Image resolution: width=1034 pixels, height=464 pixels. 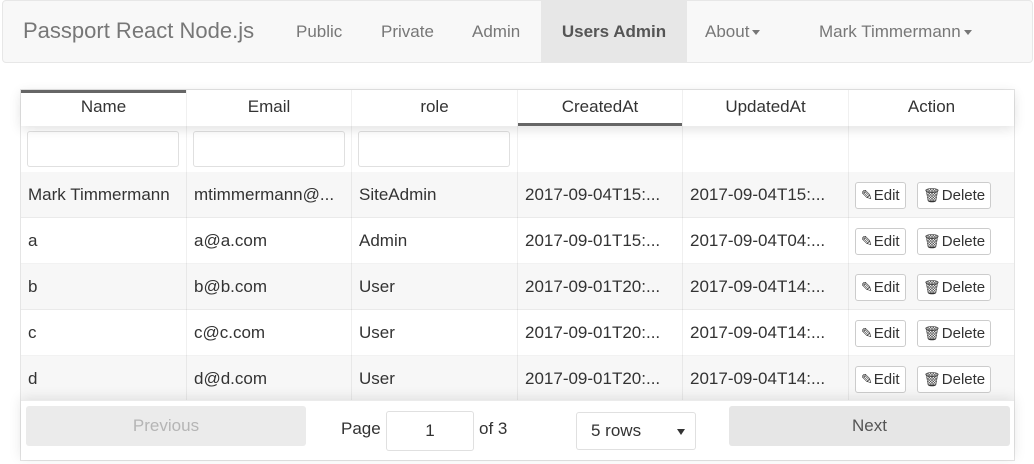 I want to click on filter-cell-updated, so click(x=766, y=149).